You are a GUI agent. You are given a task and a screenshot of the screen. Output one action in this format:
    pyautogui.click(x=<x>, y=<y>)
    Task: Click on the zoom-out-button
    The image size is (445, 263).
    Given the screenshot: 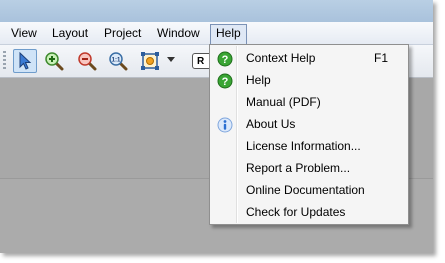 What is the action you would take?
    pyautogui.click(x=87, y=61)
    